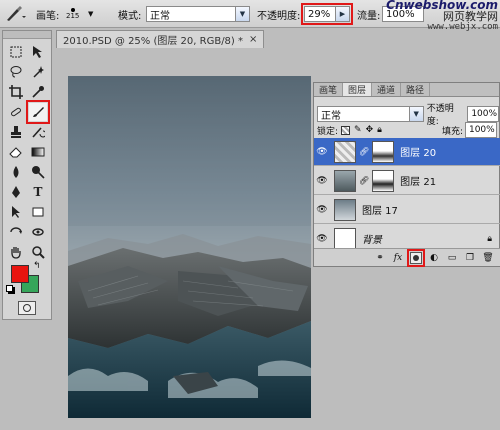 The width and height of the screenshot is (500, 430). What do you see at coordinates (416, 257) in the screenshot?
I see `add-mask-icon` at bounding box center [416, 257].